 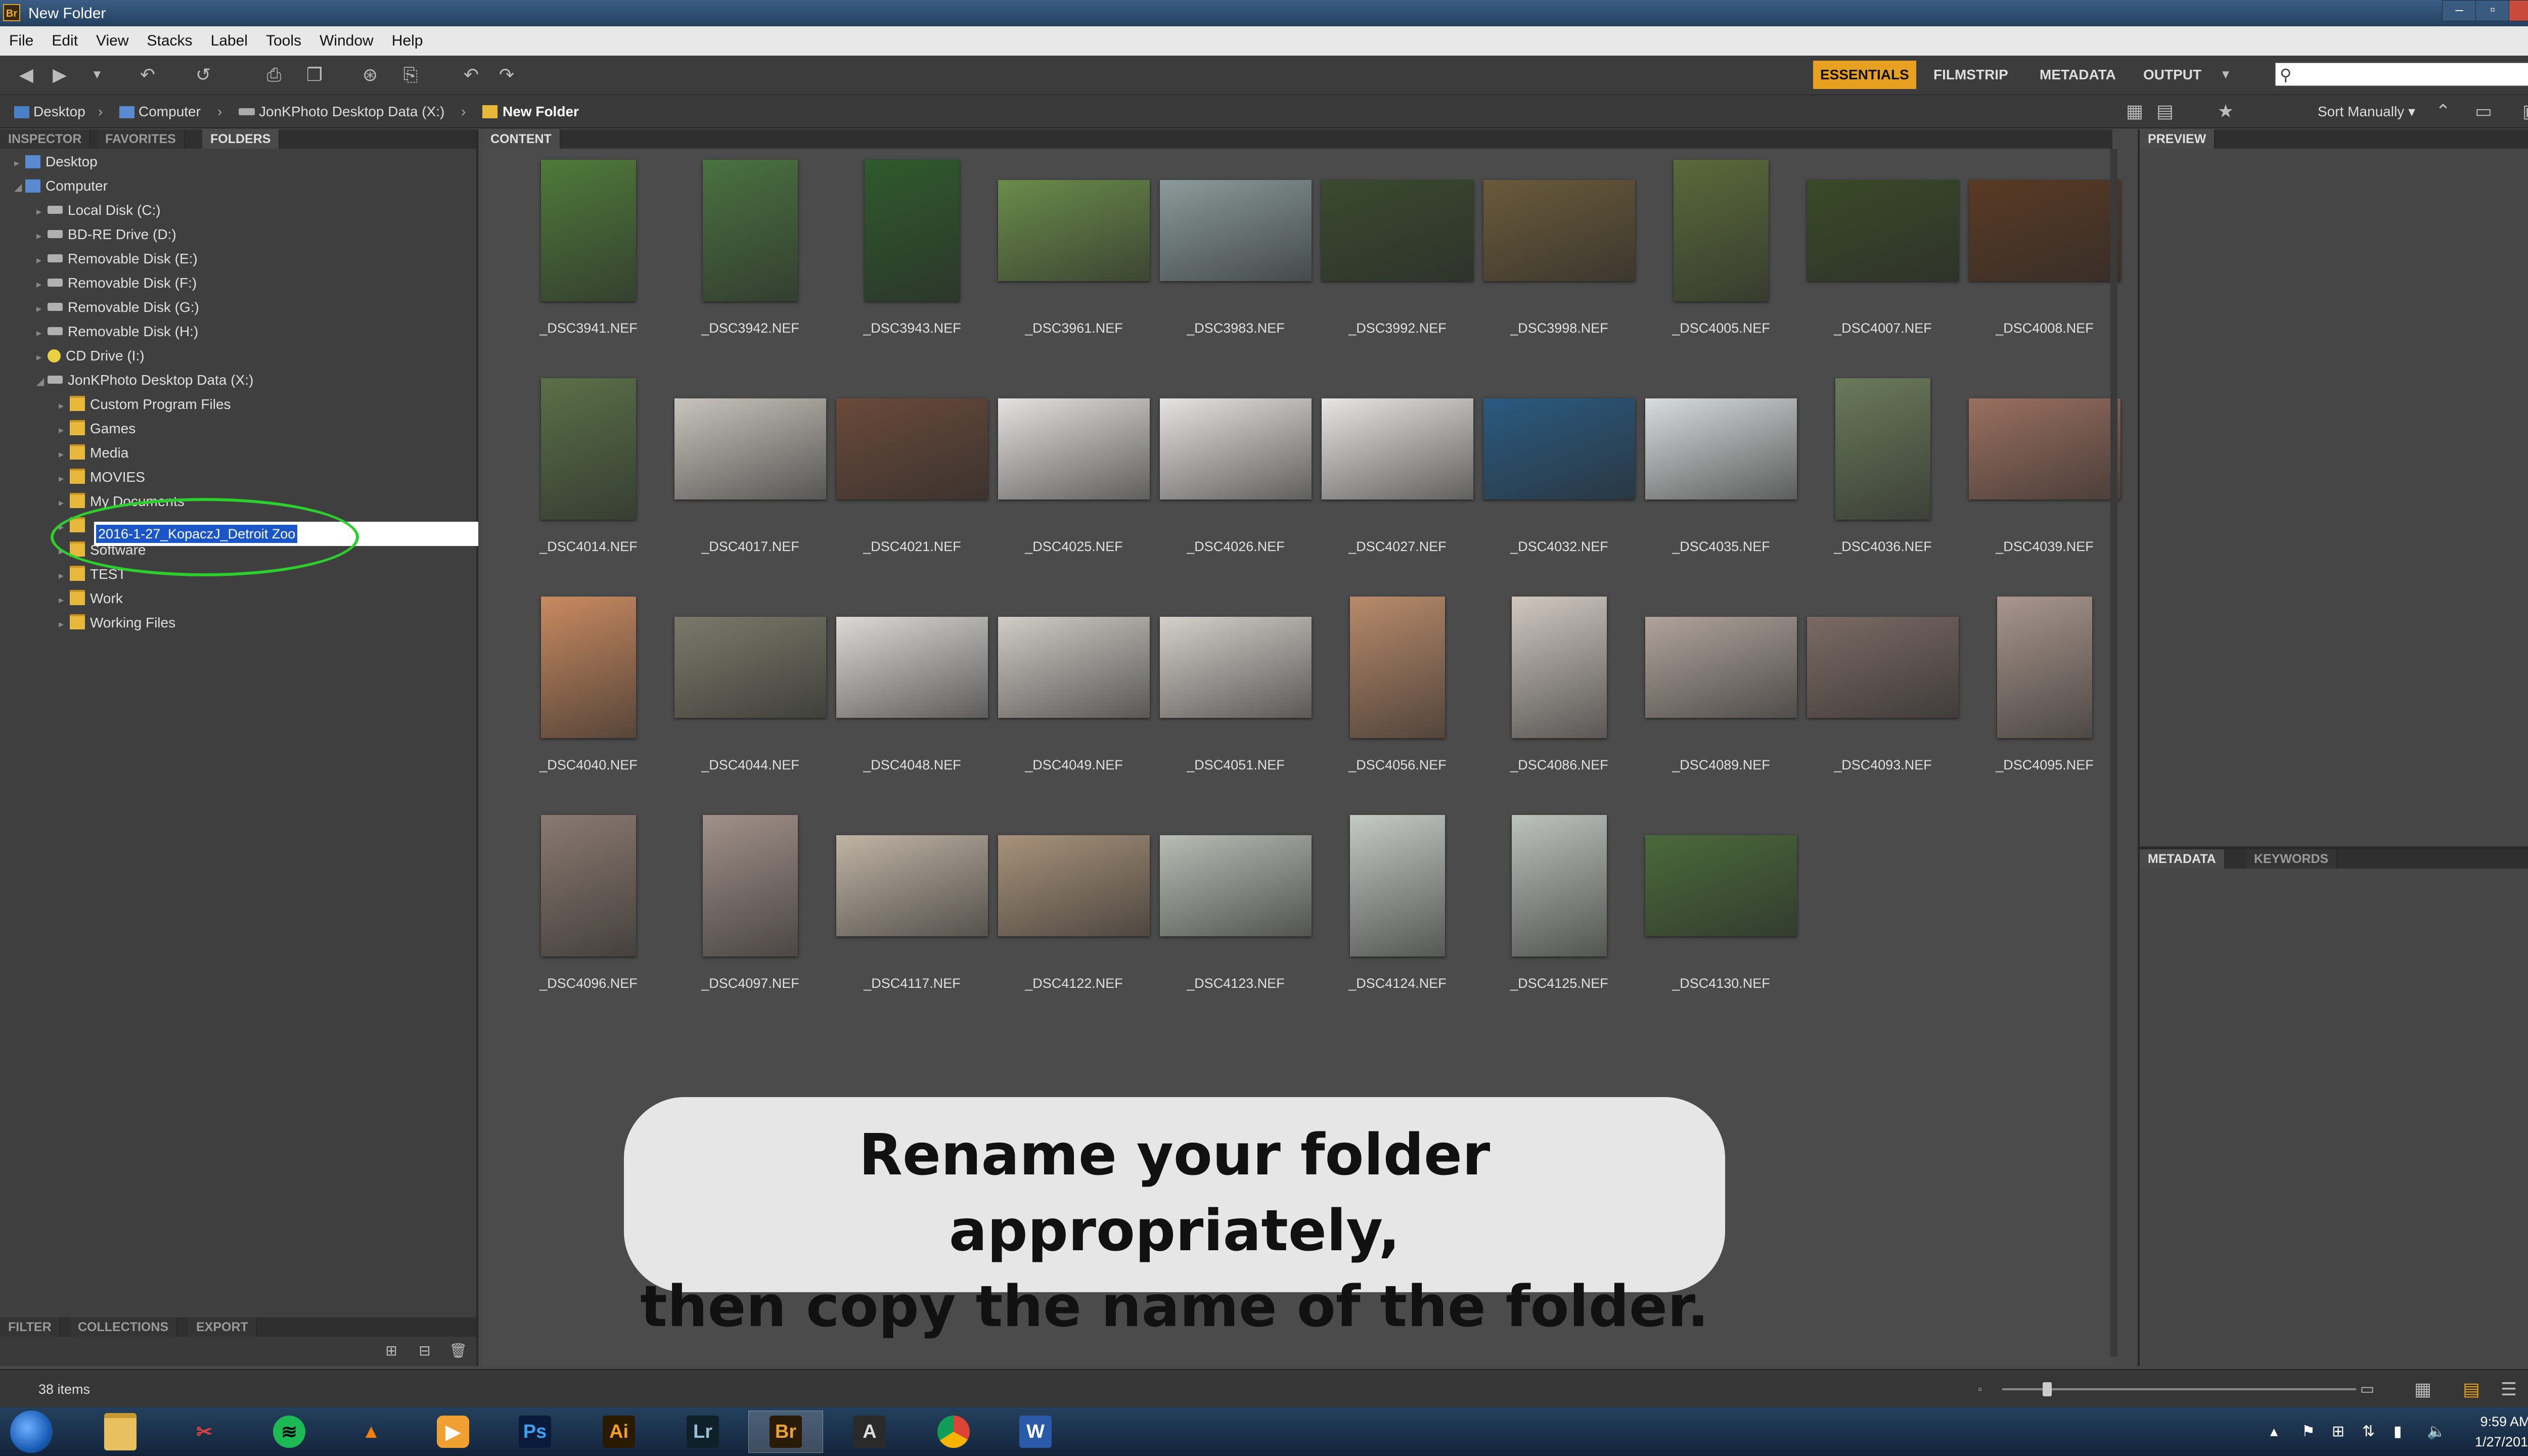 I want to click on thumbnail-item: _DSC4044.NEF, so click(x=750, y=692).